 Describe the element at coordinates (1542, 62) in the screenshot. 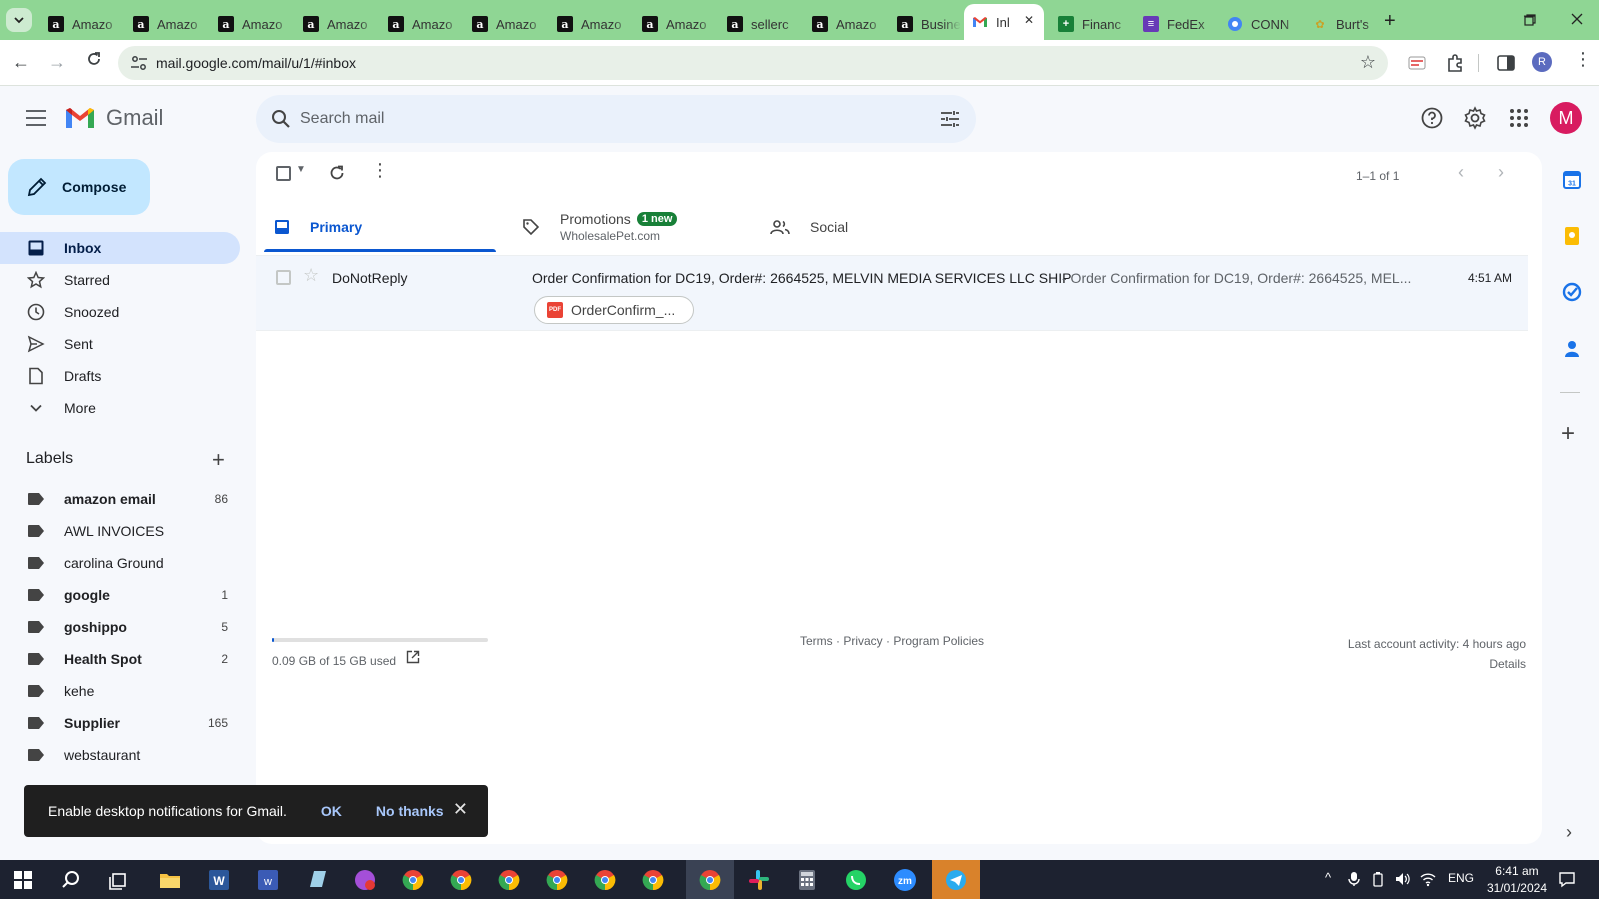

I see `profile-avatar: R` at that location.